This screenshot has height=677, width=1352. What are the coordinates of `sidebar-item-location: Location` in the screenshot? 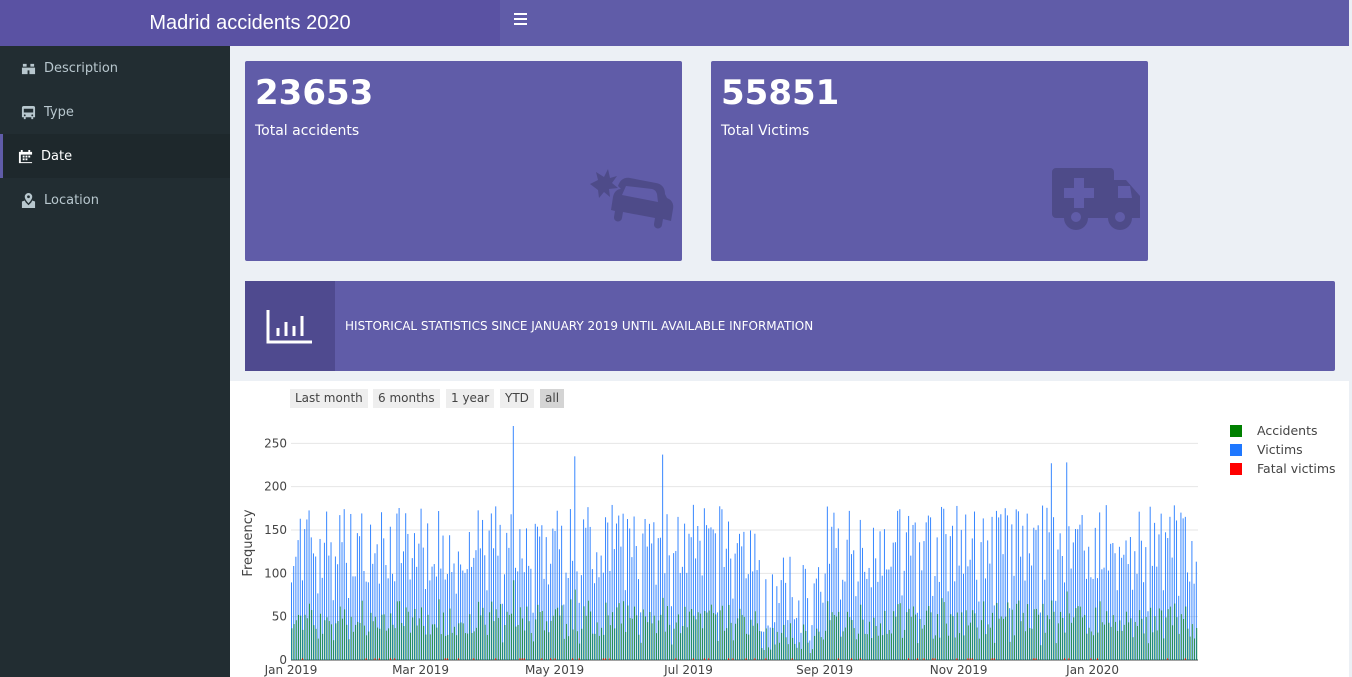 It's located at (115, 200).